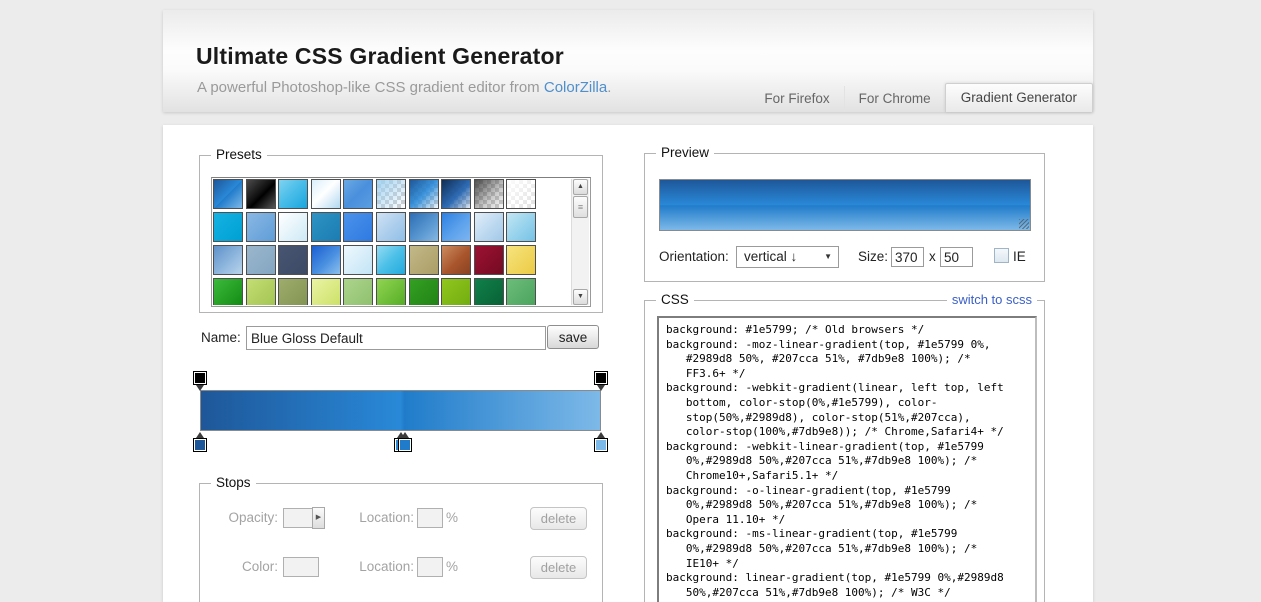 This screenshot has width=1261, height=602. Describe the element at coordinates (298, 518) in the screenshot. I see `opacity-input` at that location.